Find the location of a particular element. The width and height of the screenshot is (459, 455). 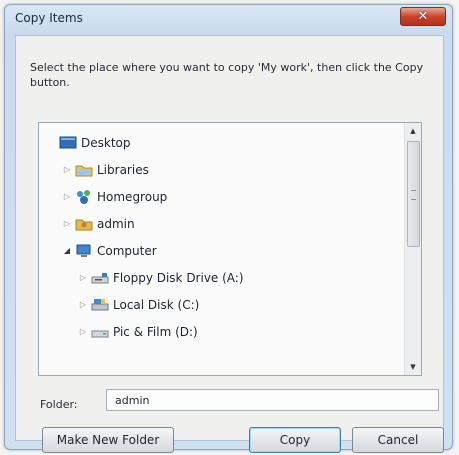

cancel-button: Cancel is located at coordinates (398, 440).